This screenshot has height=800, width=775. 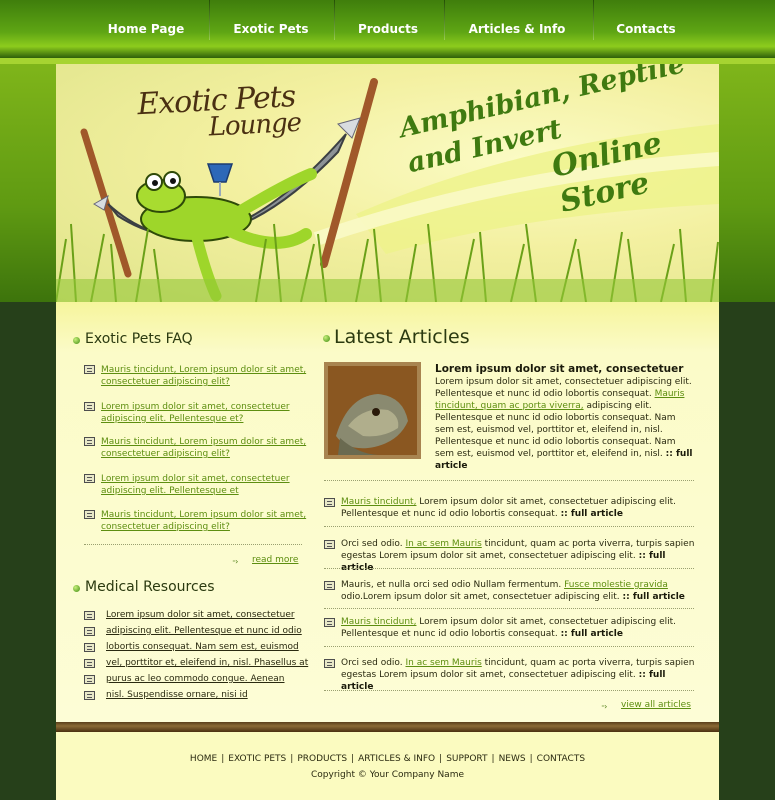 I want to click on nav-products: Products, so click(x=388, y=29).